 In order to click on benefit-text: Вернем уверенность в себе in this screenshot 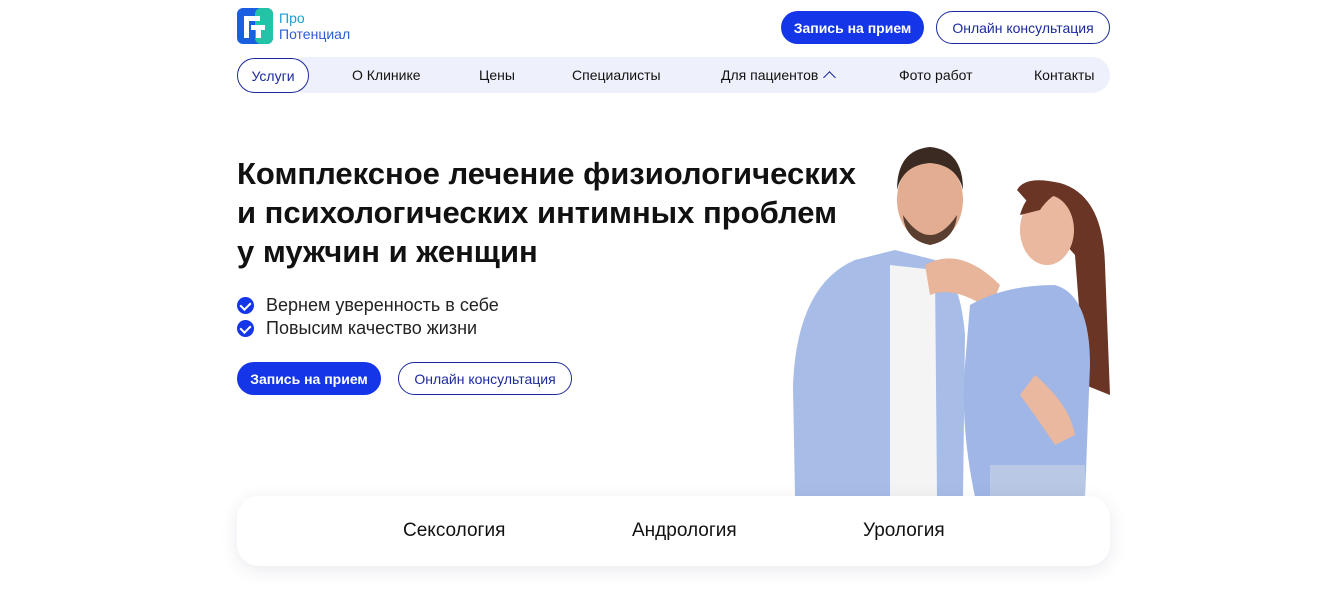, I will do `click(382, 305)`.